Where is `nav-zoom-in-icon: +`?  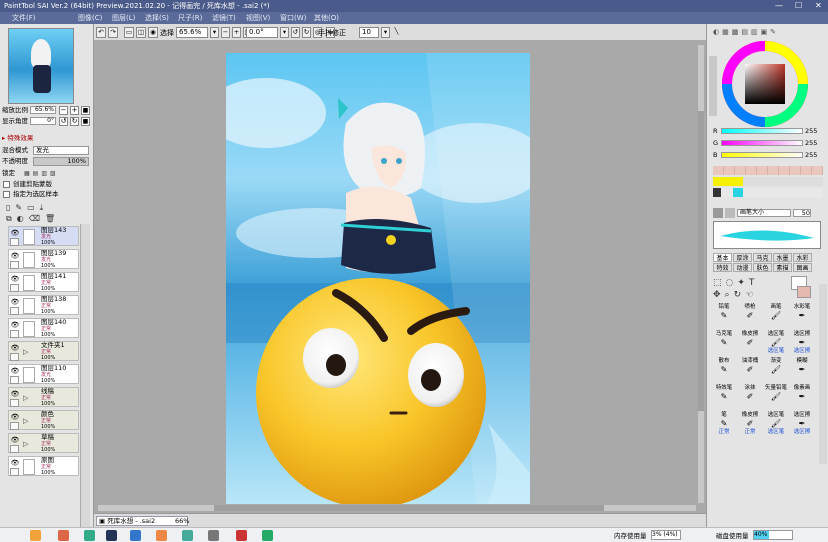 nav-zoom-in-icon: + is located at coordinates (74, 110).